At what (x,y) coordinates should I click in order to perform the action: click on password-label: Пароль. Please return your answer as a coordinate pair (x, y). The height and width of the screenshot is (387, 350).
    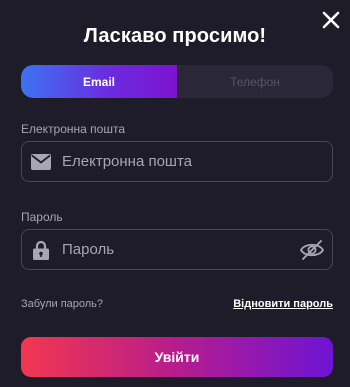
    Looking at the image, I should click on (42, 217).